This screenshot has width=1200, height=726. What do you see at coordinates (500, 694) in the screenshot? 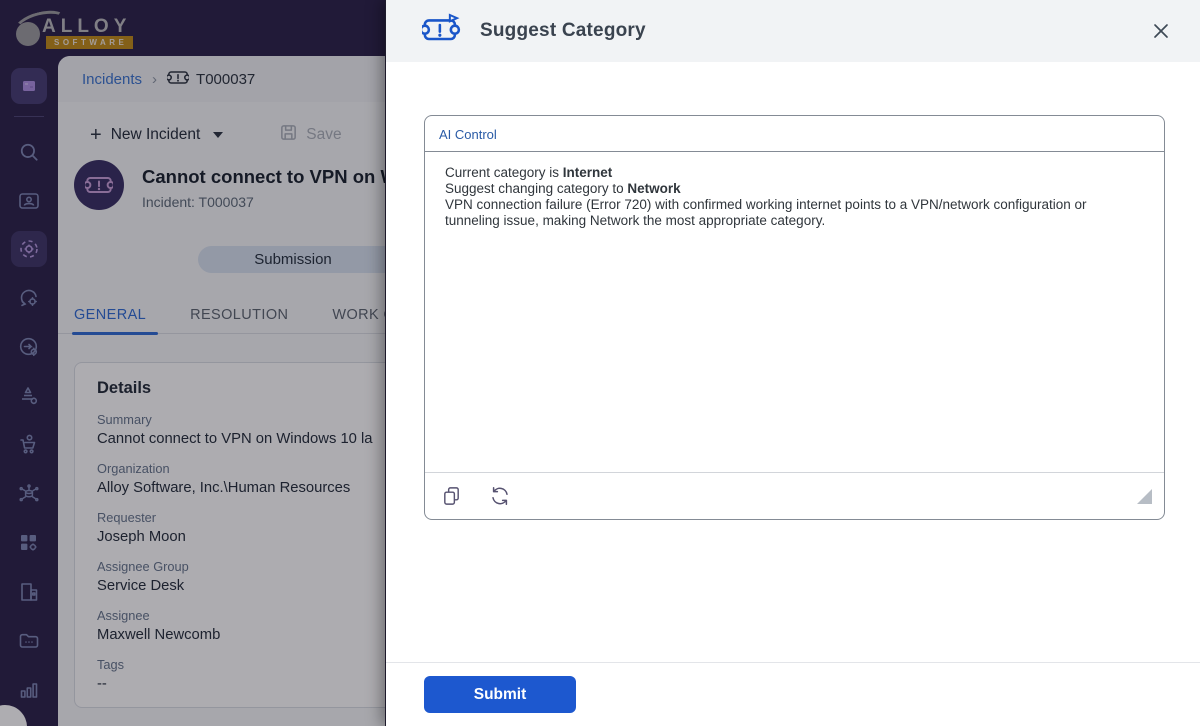
I see `submit-button: Submit` at bounding box center [500, 694].